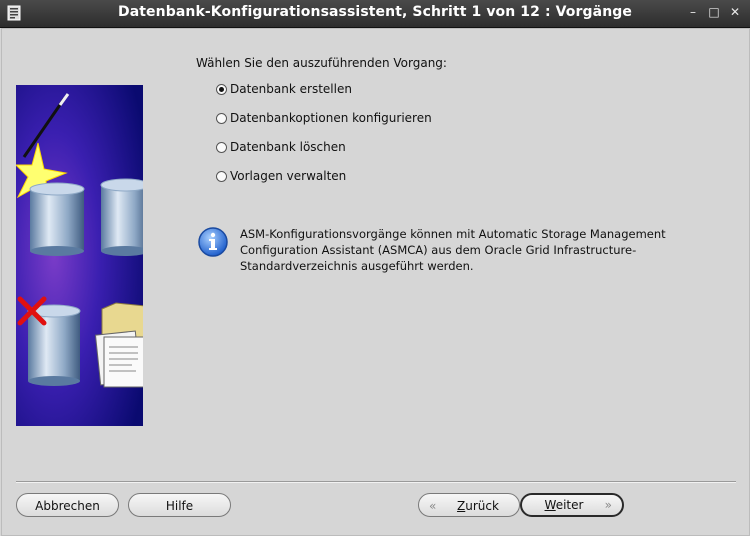 This screenshot has height=536, width=750. I want to click on cancel-button: Abbrechen, so click(67, 505).